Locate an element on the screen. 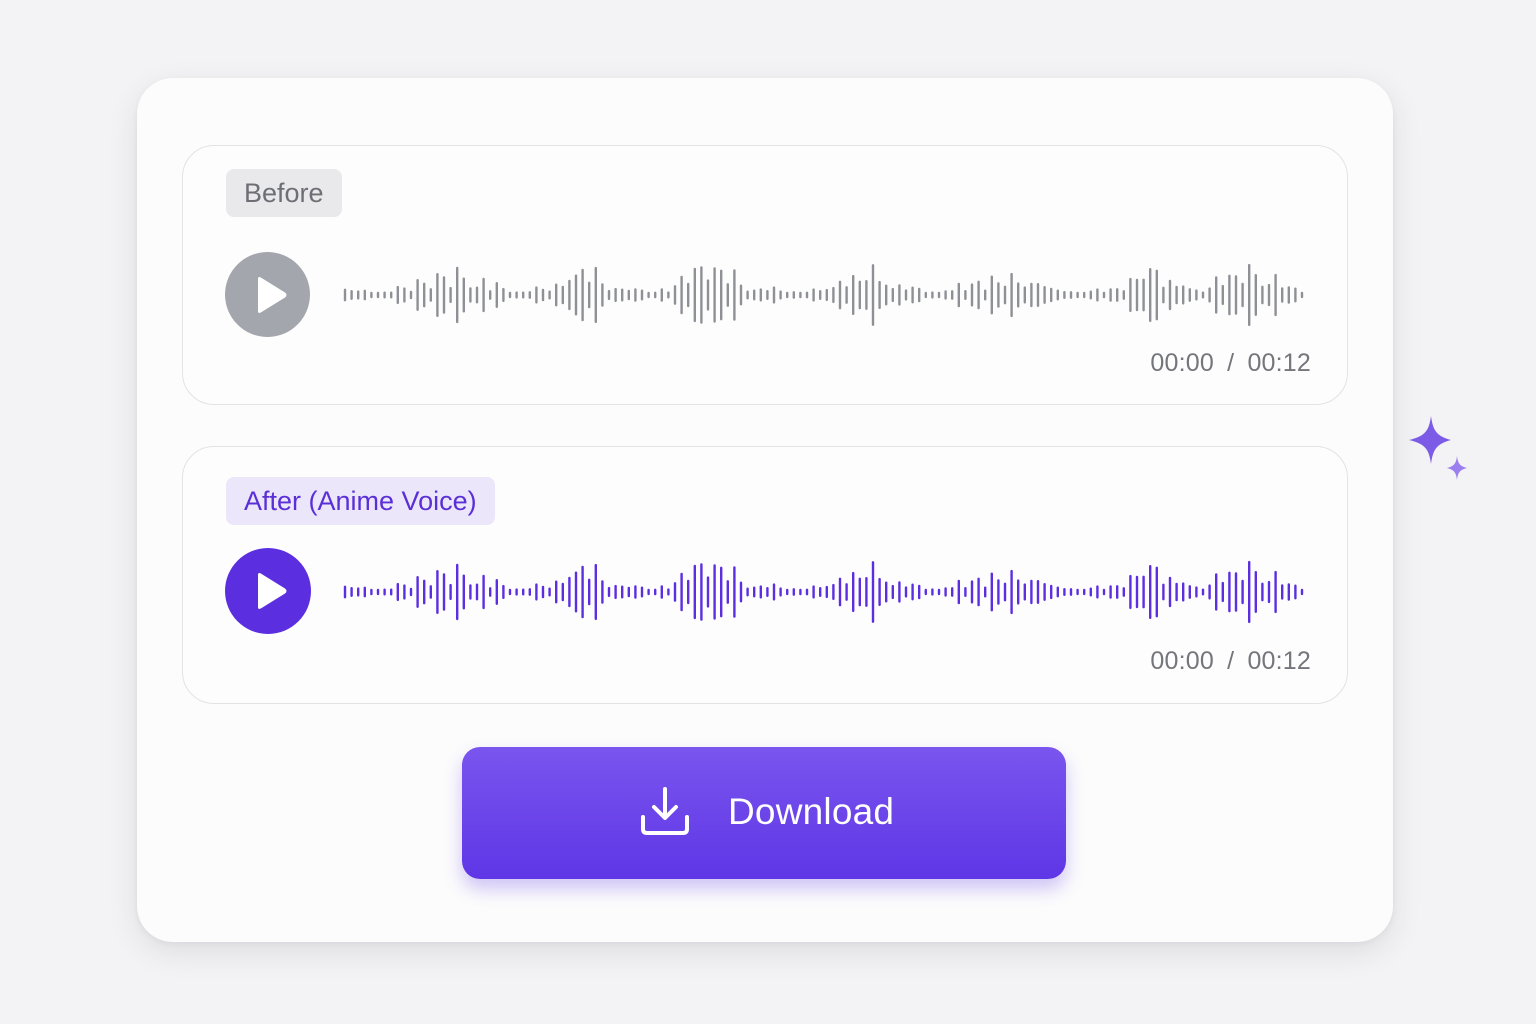 This screenshot has height=1024, width=1536. before-time-display: 00:00 / 00:12 is located at coordinates (1230, 363).